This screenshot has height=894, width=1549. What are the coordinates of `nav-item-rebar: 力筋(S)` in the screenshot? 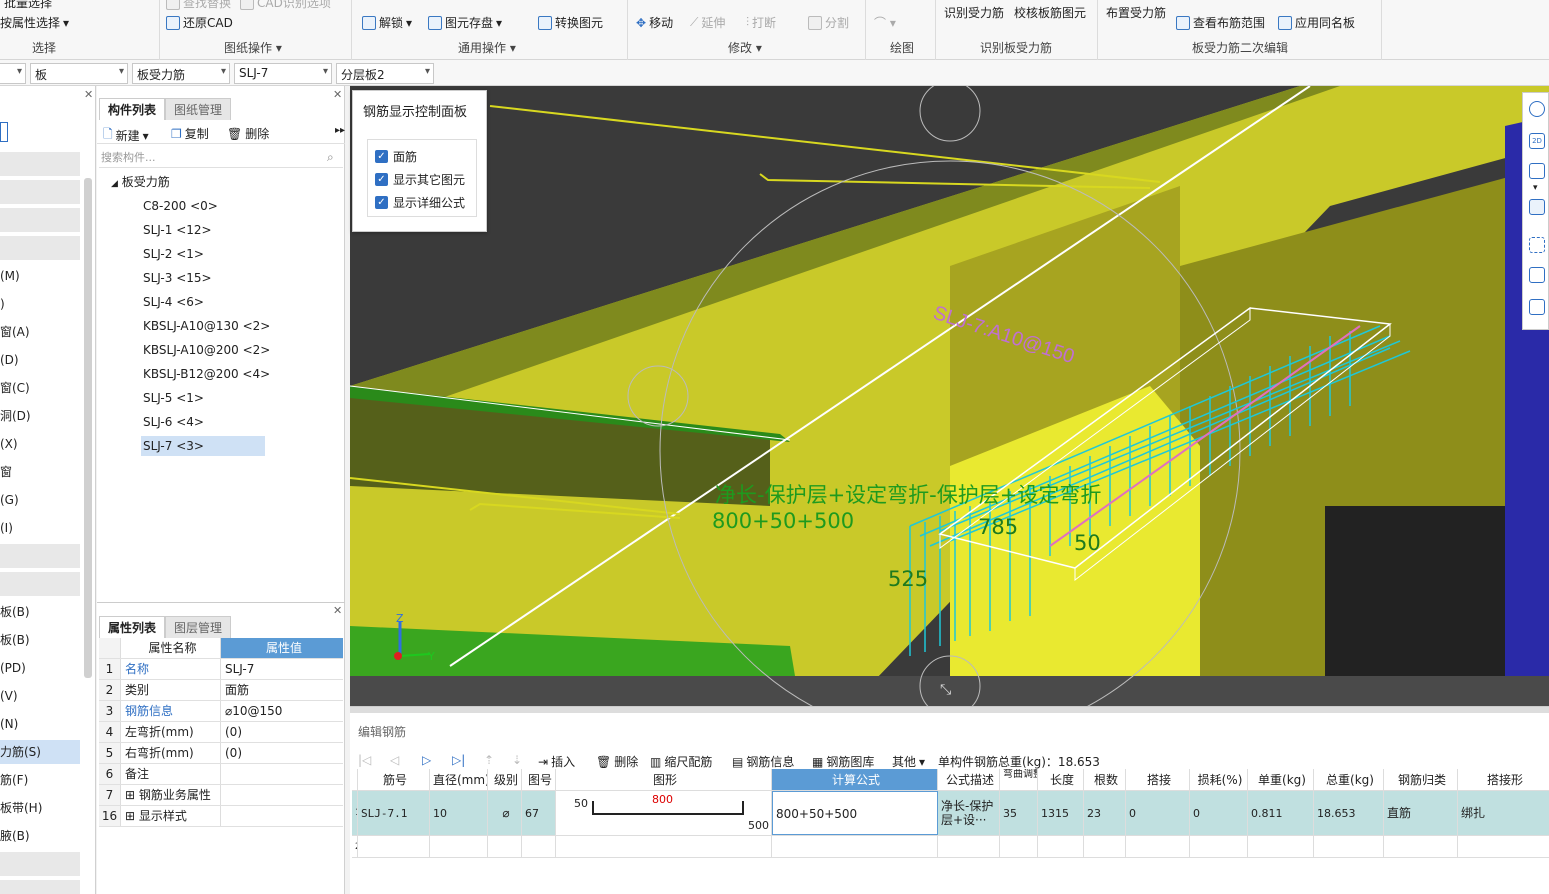 It's located at (40, 752).